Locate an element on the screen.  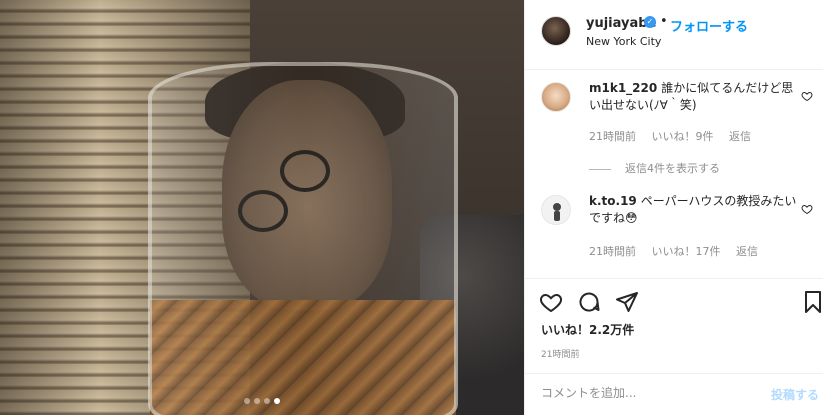
view-replies-label: 返信4件を表示する is located at coordinates (672, 168).